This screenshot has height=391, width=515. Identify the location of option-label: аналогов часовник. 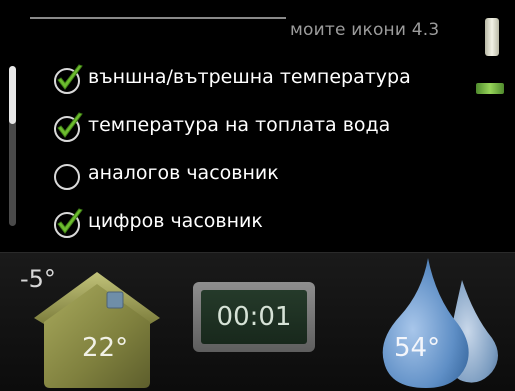
(183, 173).